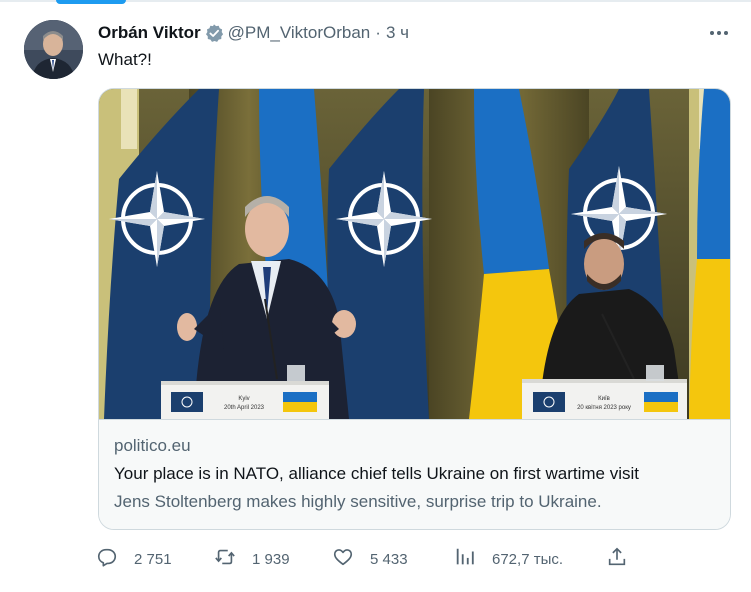 The width and height of the screenshot is (751, 592). Describe the element at coordinates (125, 59) in the screenshot. I see `tweet-text: What?!` at that location.